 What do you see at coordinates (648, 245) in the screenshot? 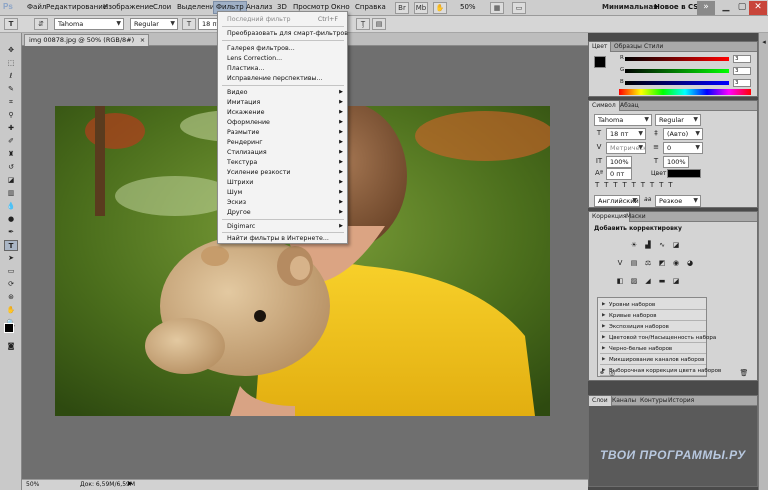
I see `levels-icon: ▟` at bounding box center [648, 245].